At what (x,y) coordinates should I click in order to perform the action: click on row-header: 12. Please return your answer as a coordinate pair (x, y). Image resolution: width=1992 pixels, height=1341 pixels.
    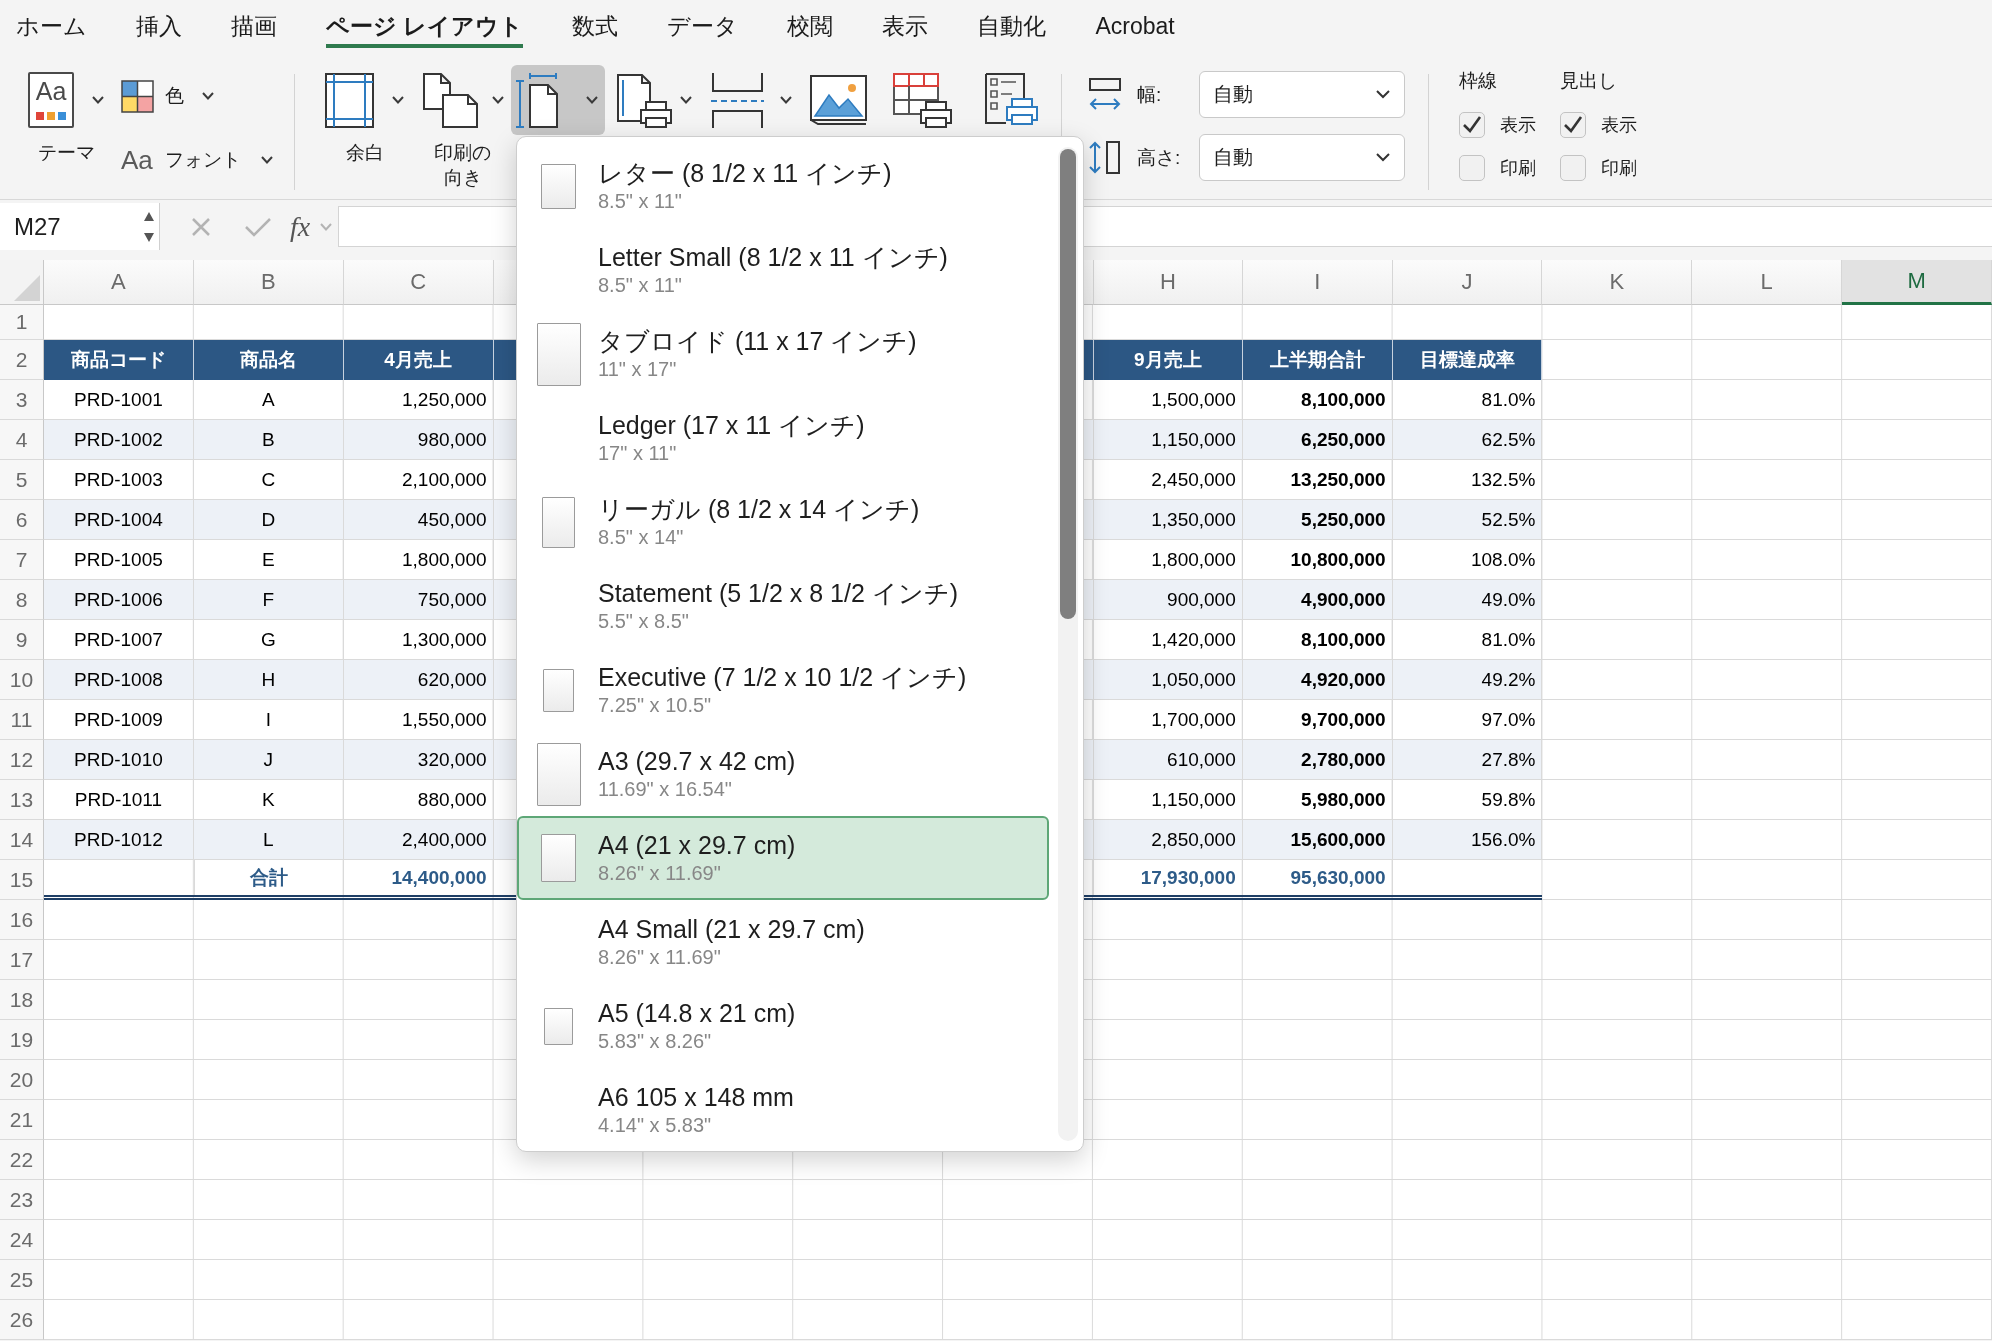
    Looking at the image, I should click on (22, 760).